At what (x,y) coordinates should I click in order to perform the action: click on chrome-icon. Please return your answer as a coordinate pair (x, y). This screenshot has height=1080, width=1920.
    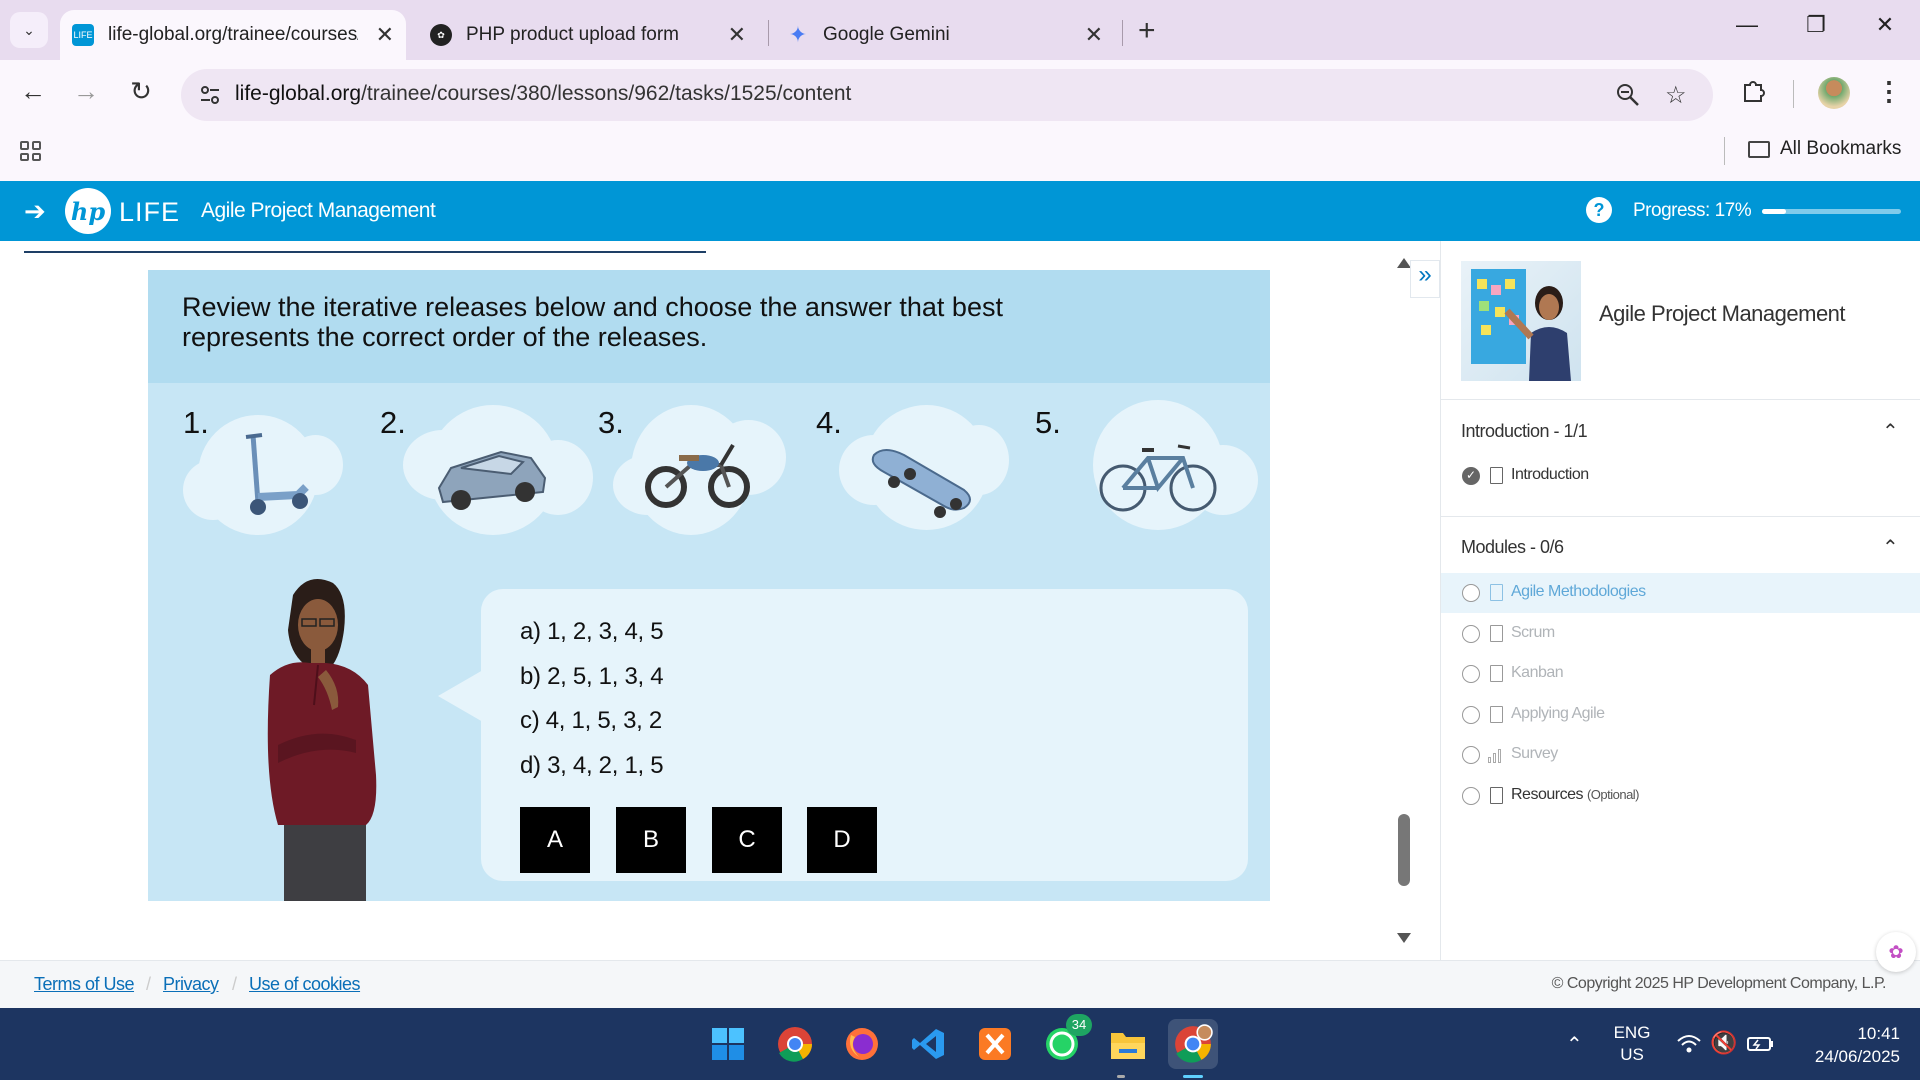
    Looking at the image, I should click on (795, 1044).